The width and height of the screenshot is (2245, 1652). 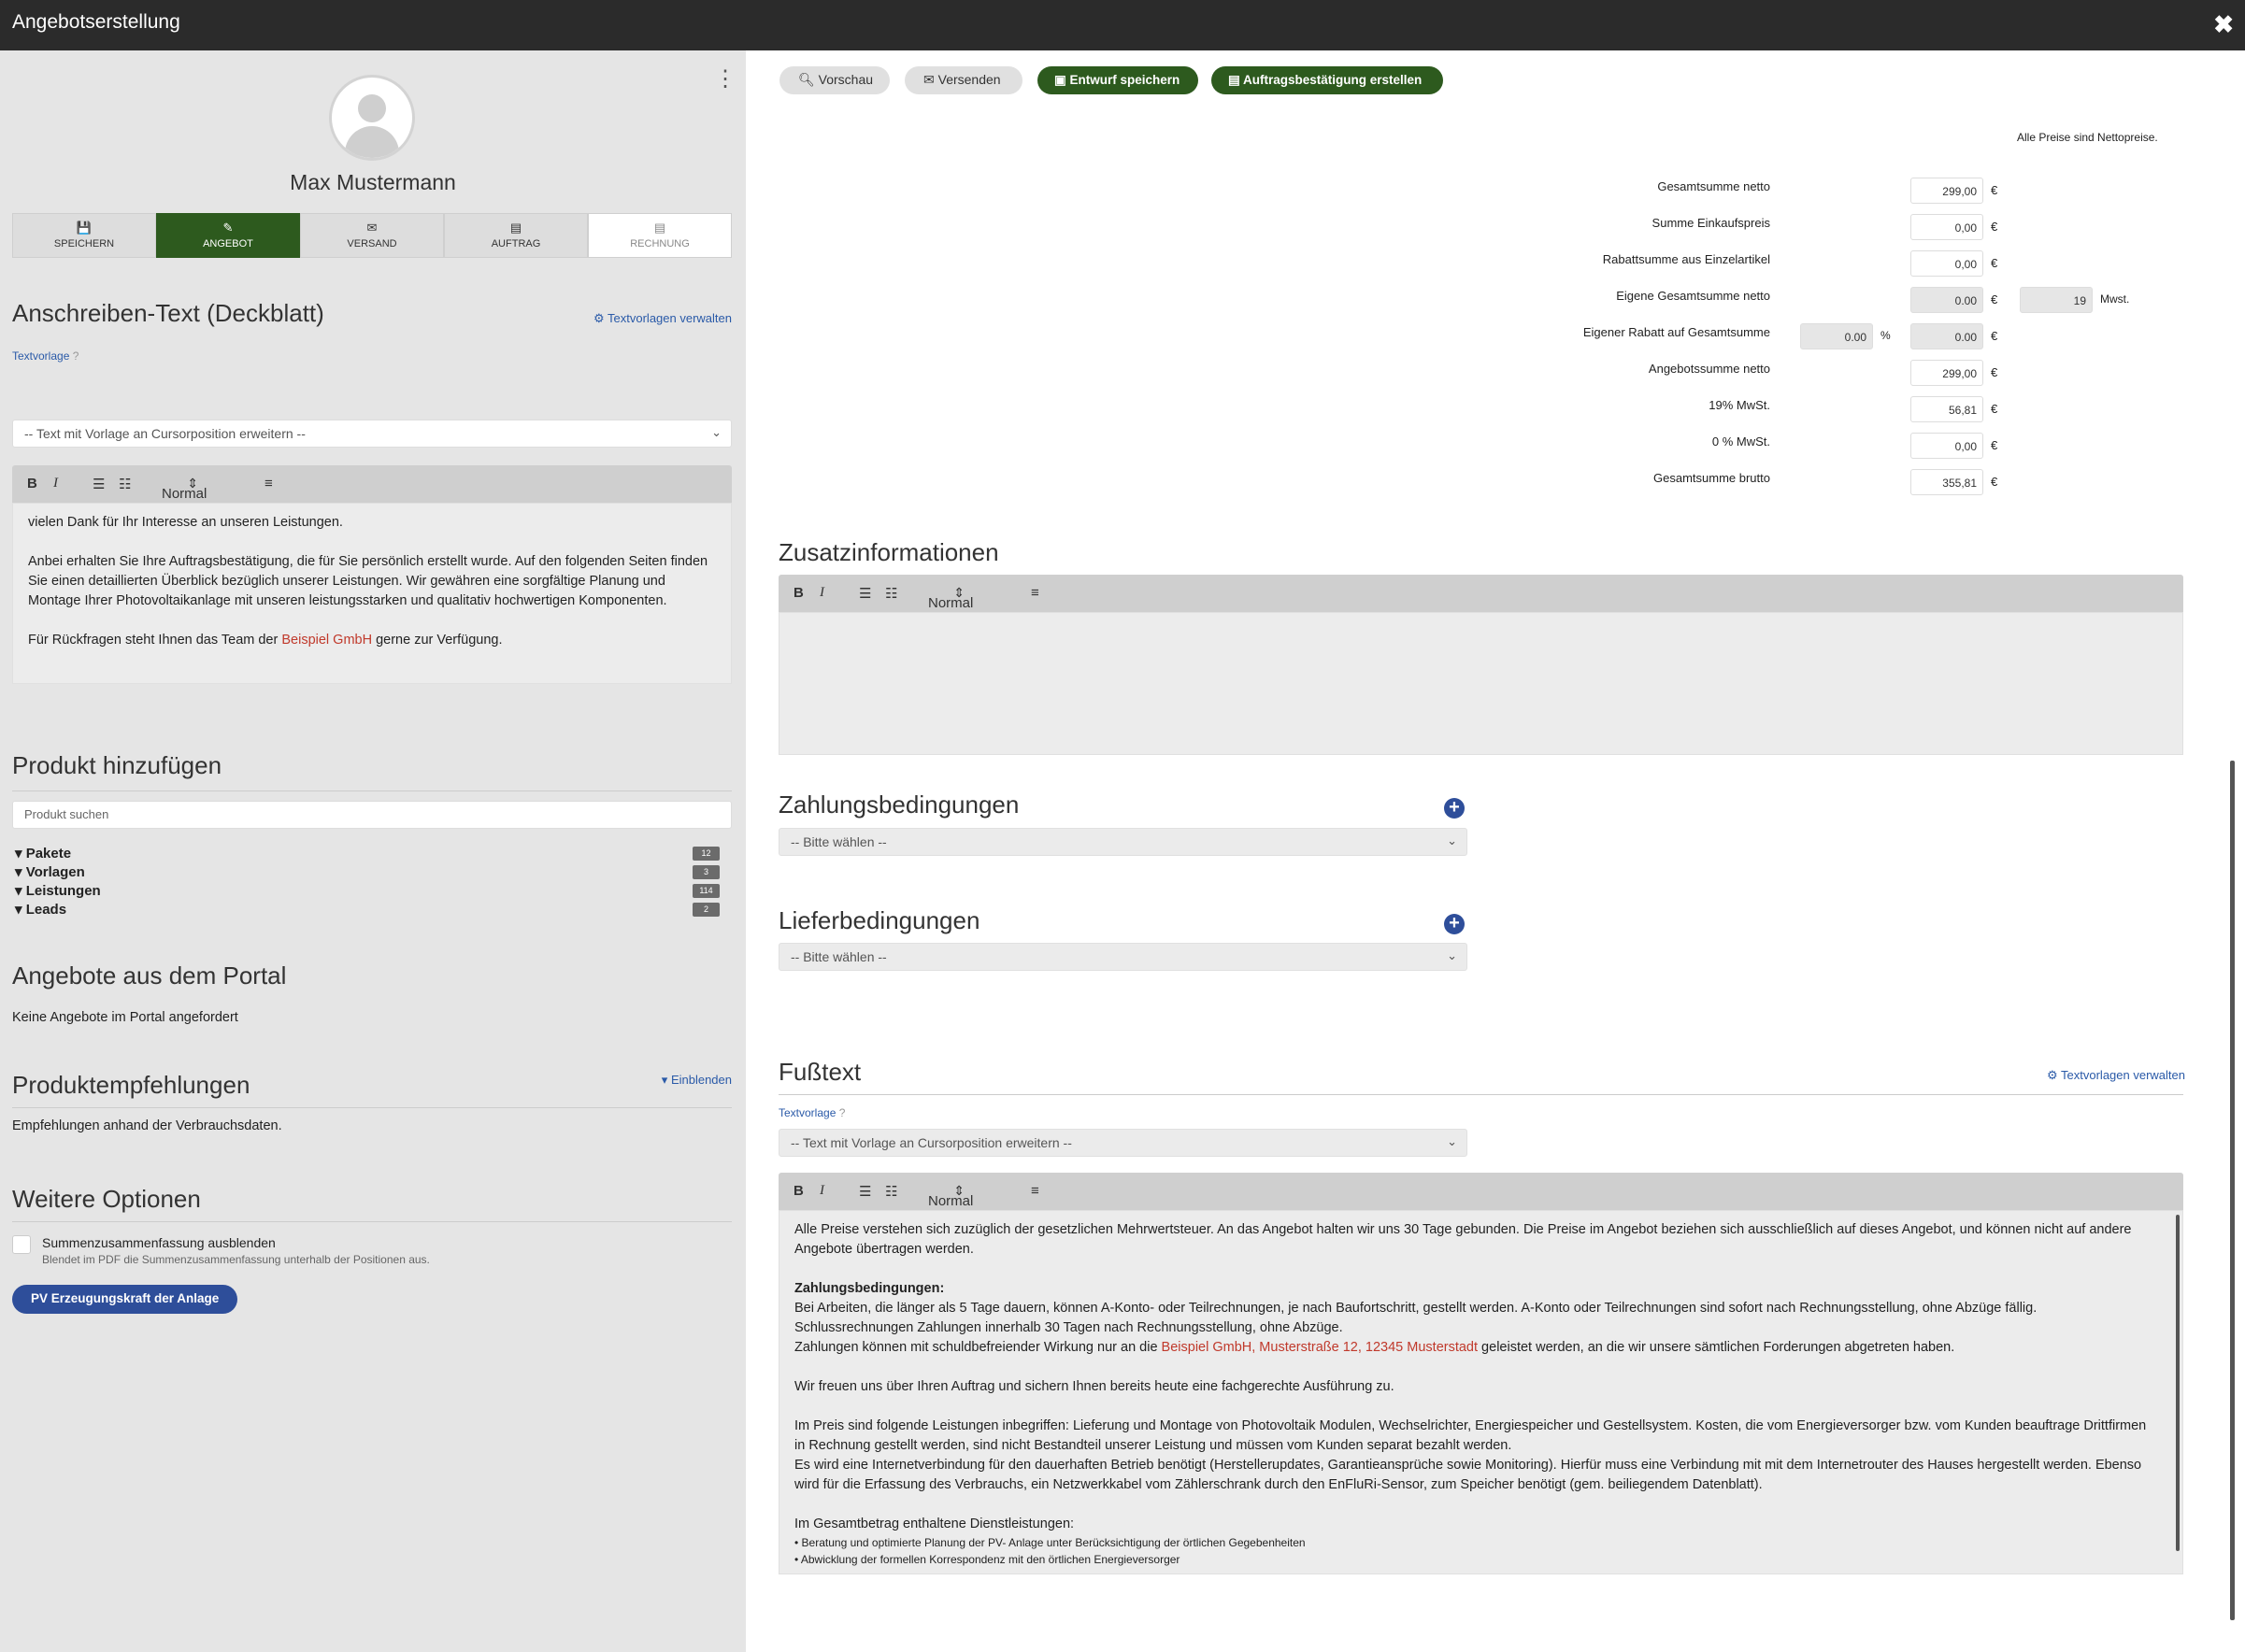 I want to click on totals-label: Gesamtsumme netto, so click(x=1713, y=186).